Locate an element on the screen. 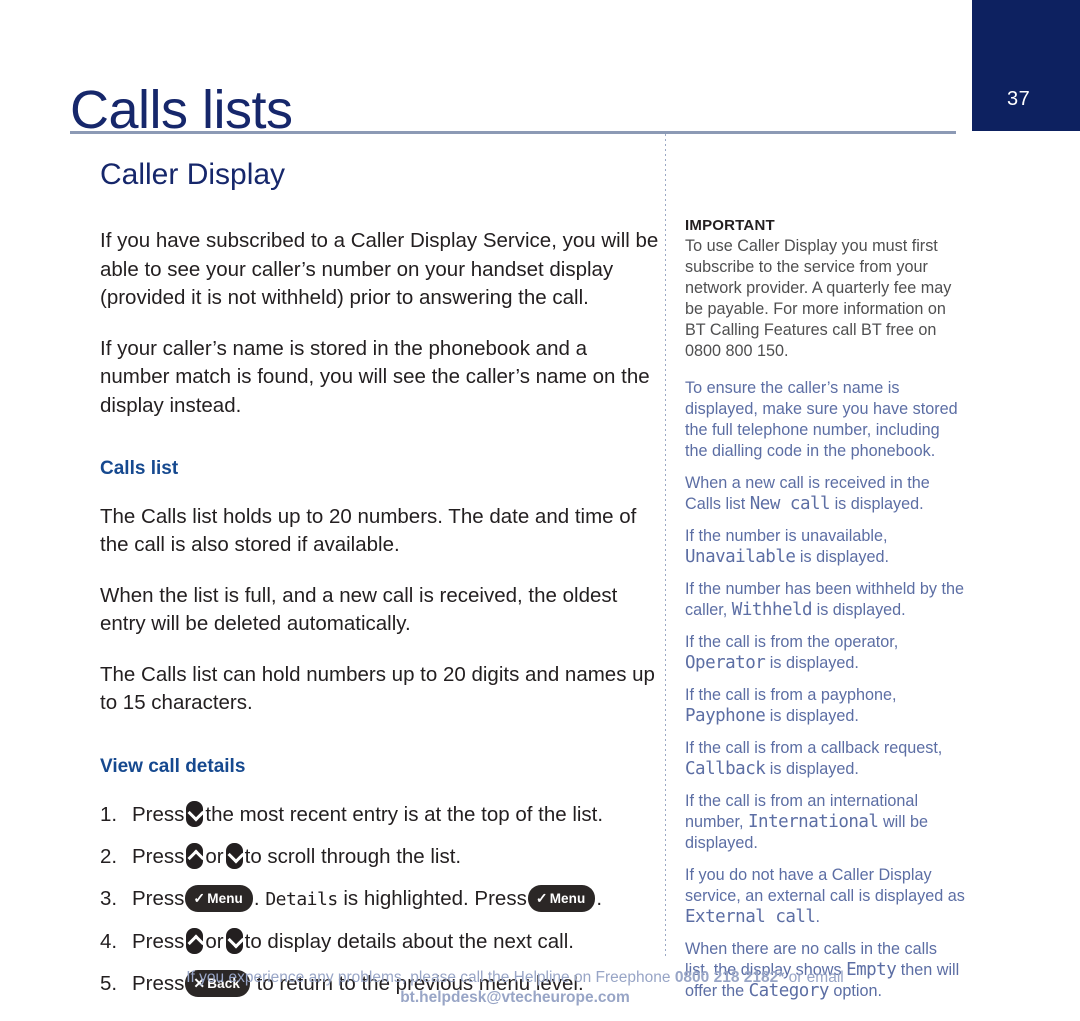  lcd-term: International is located at coordinates (813, 822).